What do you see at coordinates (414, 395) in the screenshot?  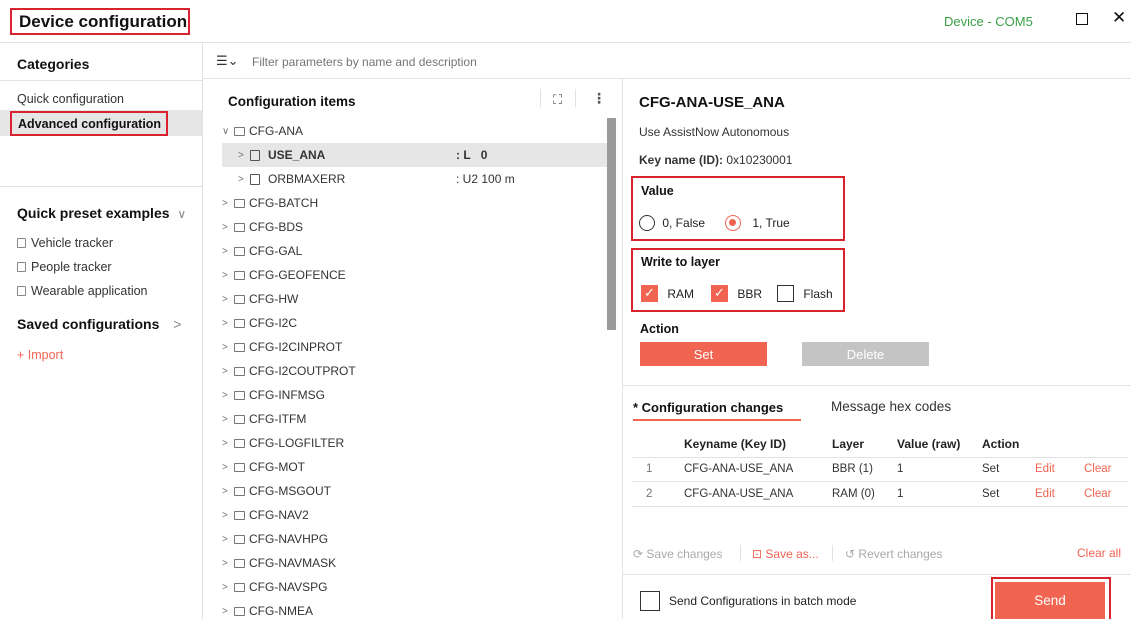 I see `tree-group-cfg-infmsg: > CFG-INFMSG` at bounding box center [414, 395].